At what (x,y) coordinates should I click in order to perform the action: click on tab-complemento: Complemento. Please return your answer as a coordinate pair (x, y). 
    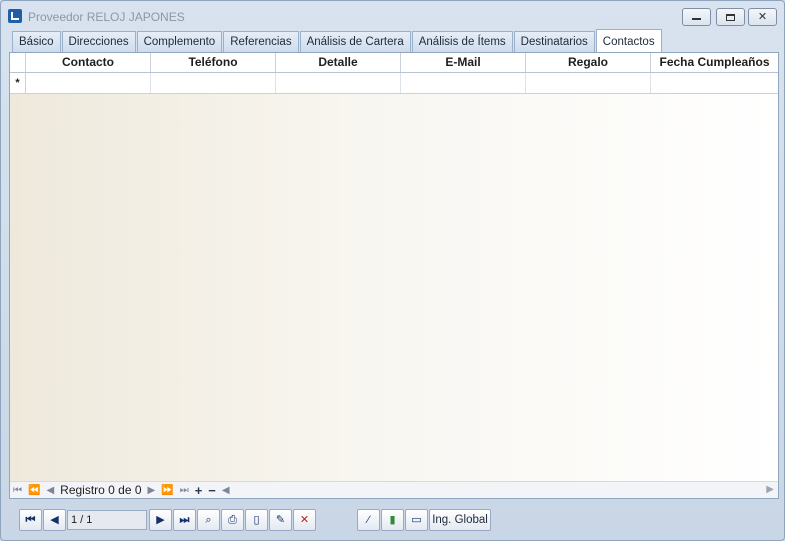
    Looking at the image, I should click on (179, 41).